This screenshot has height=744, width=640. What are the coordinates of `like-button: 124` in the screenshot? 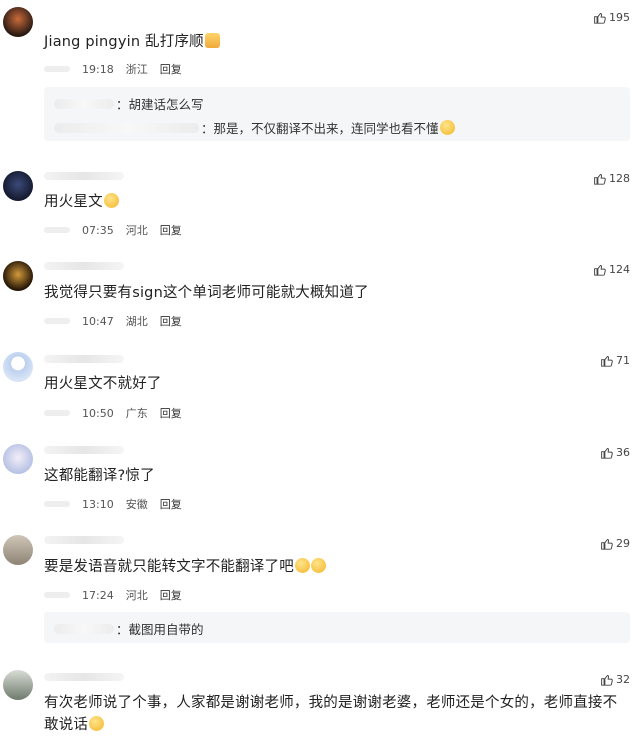 It's located at (611, 269).